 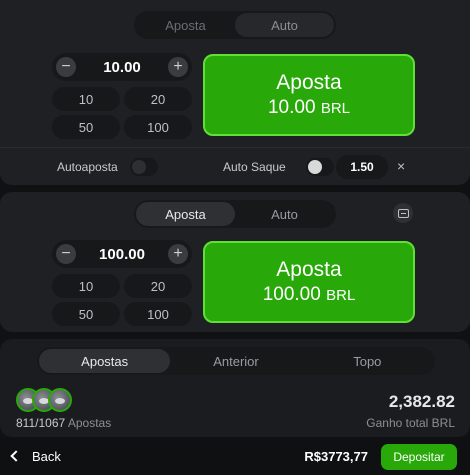 I want to click on autobet-label: Autoaposta, so click(x=87, y=167).